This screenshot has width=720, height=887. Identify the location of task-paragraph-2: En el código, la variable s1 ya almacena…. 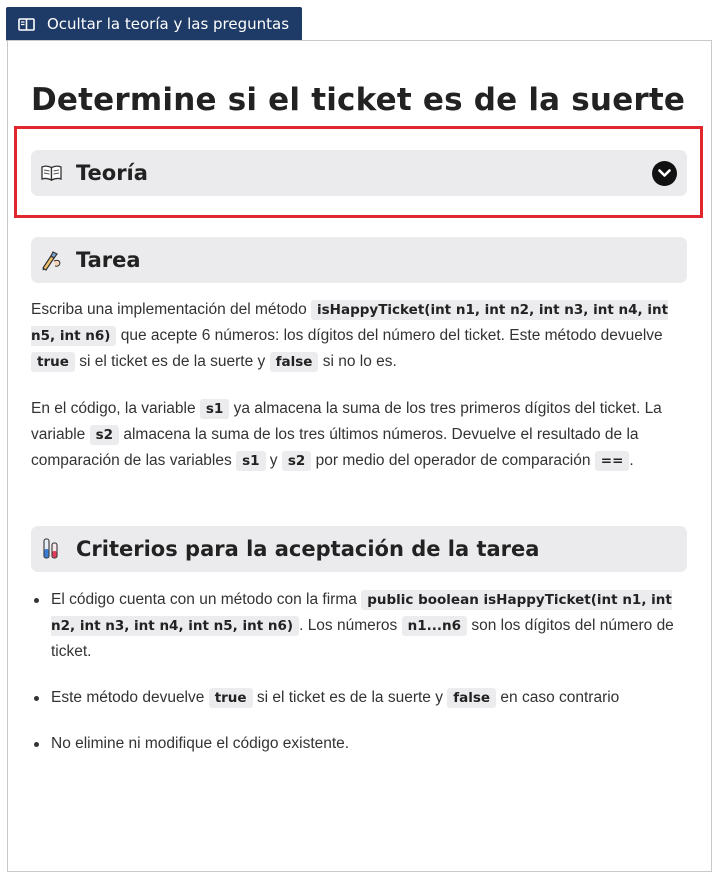
(346, 435).